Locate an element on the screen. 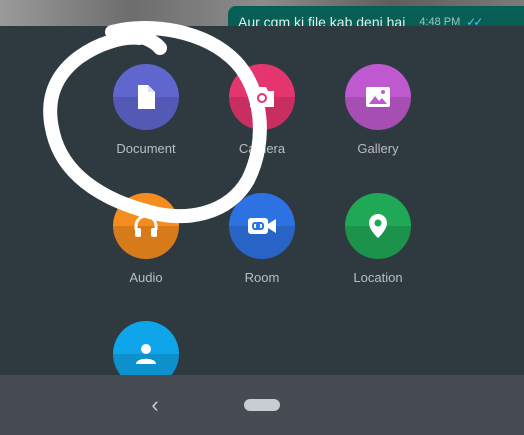 Image resolution: width=524 pixels, height=435 pixels. attach-location-label: Location is located at coordinates (378, 277).